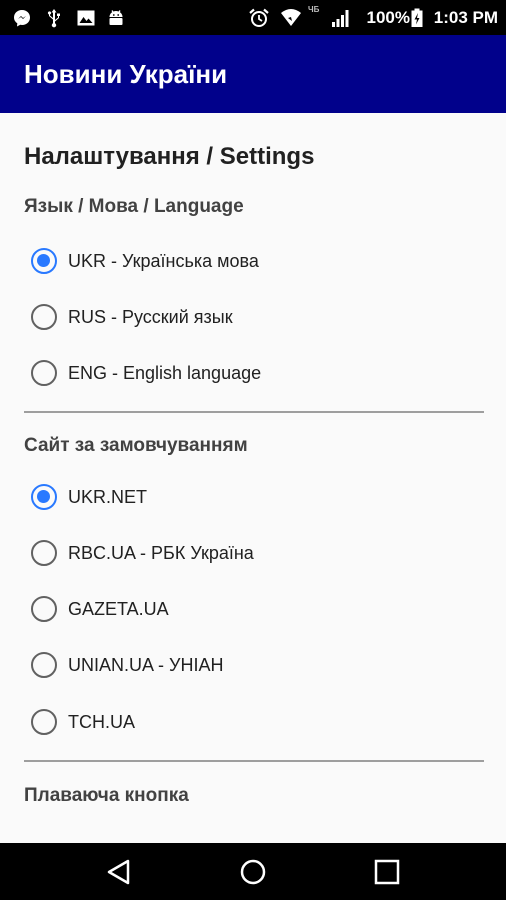  I want to click on usb-icon, so click(53, 18).